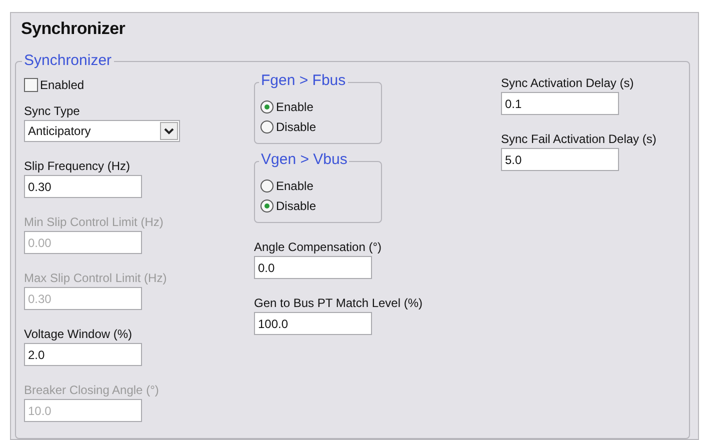  Describe the element at coordinates (79, 334) in the screenshot. I see `field-label: Voltage Window (%)` at that location.